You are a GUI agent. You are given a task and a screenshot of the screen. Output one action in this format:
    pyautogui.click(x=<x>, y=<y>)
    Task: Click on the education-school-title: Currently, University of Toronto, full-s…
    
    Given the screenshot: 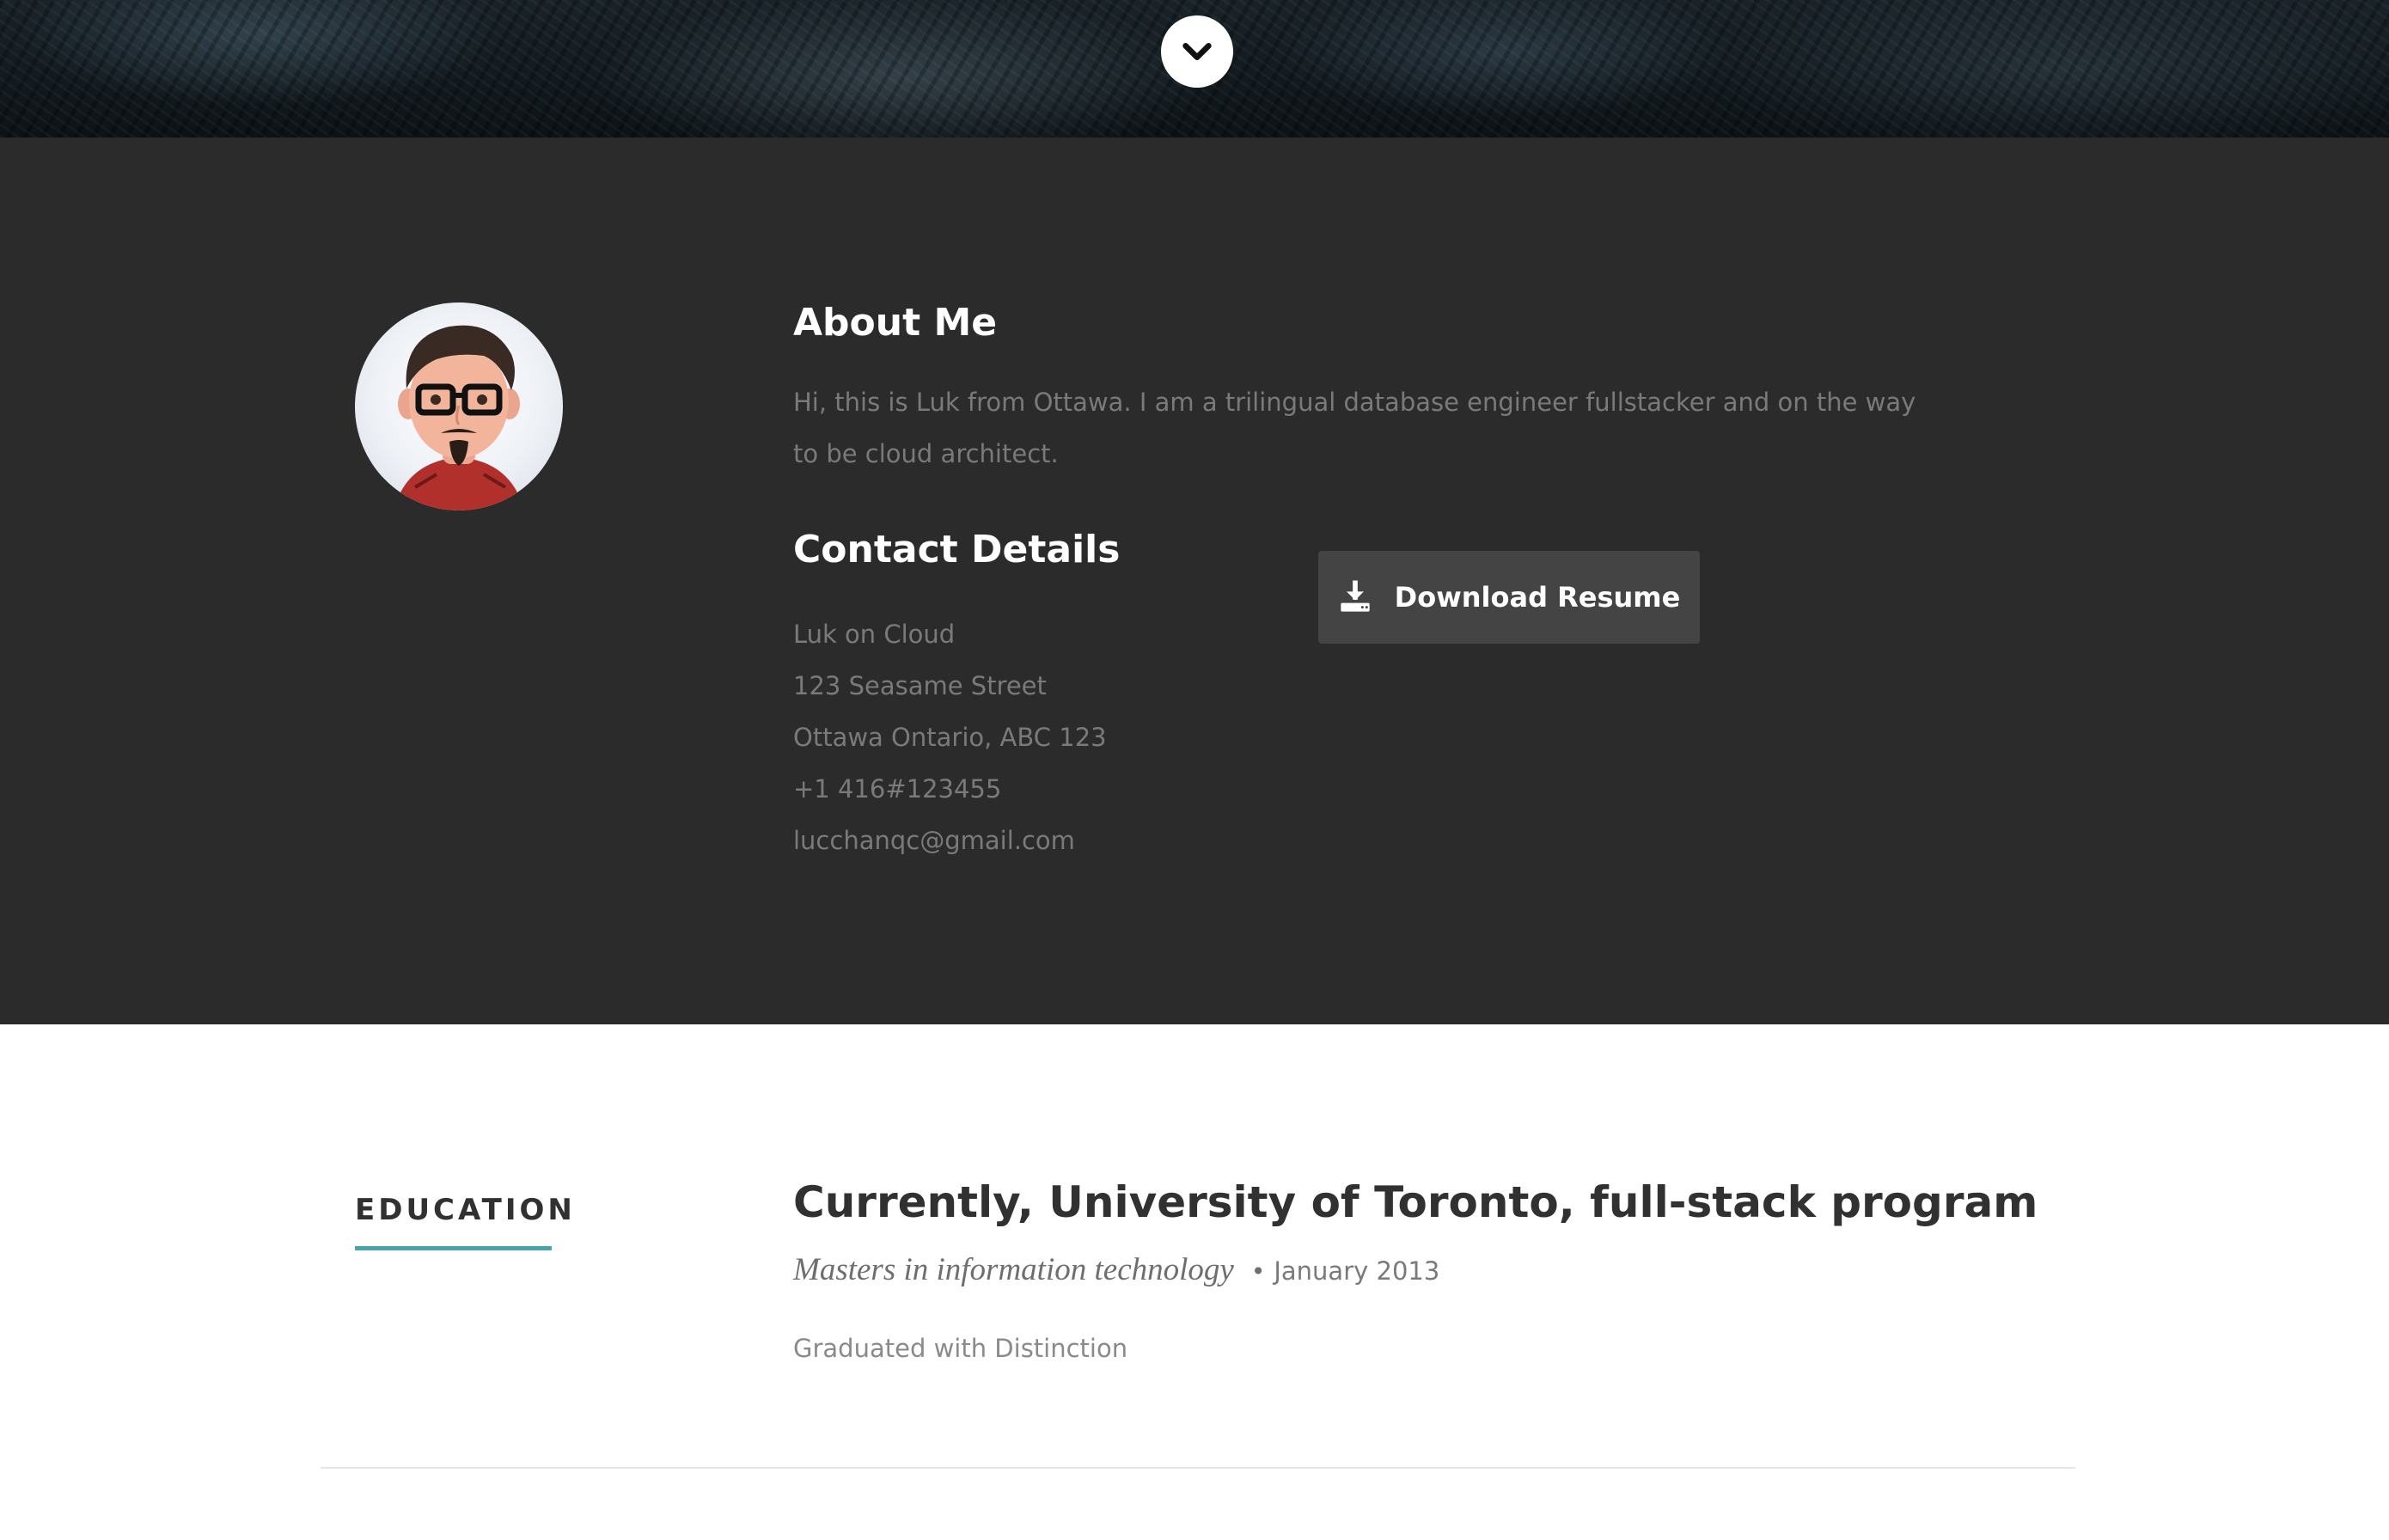 What is the action you would take?
    pyautogui.click(x=1416, y=1202)
    